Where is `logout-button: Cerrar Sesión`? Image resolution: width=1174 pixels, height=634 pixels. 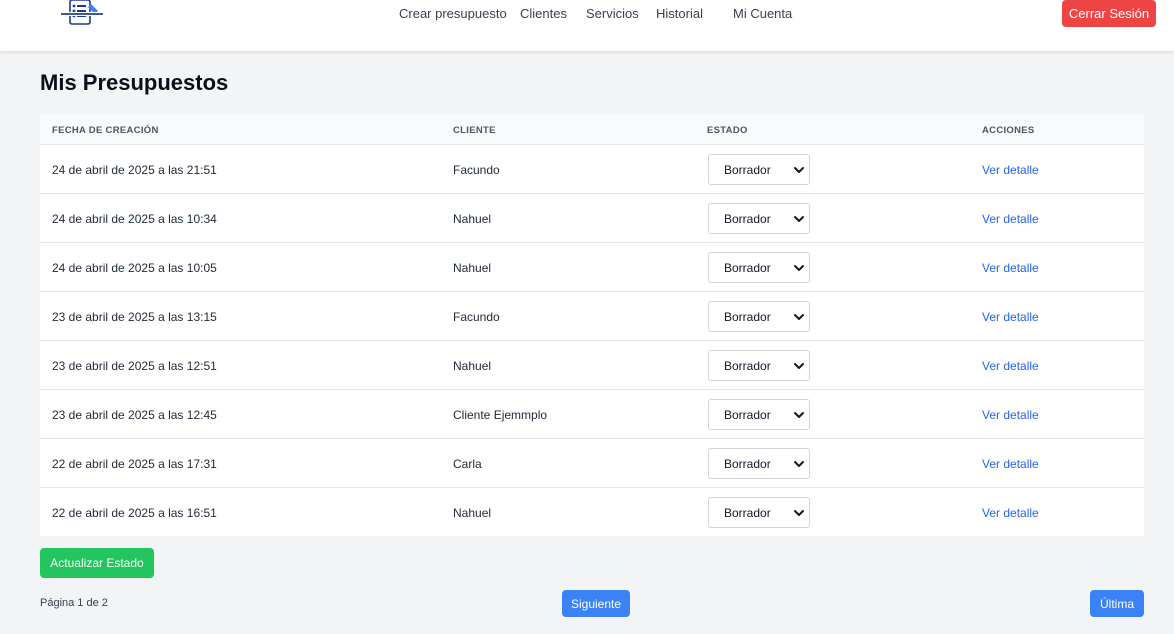
logout-button: Cerrar Sesión is located at coordinates (1109, 13).